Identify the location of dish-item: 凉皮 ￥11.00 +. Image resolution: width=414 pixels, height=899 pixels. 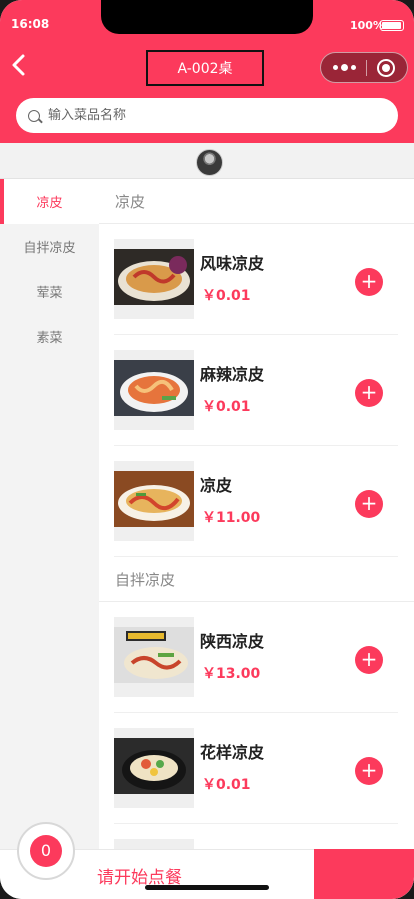
(256, 501).